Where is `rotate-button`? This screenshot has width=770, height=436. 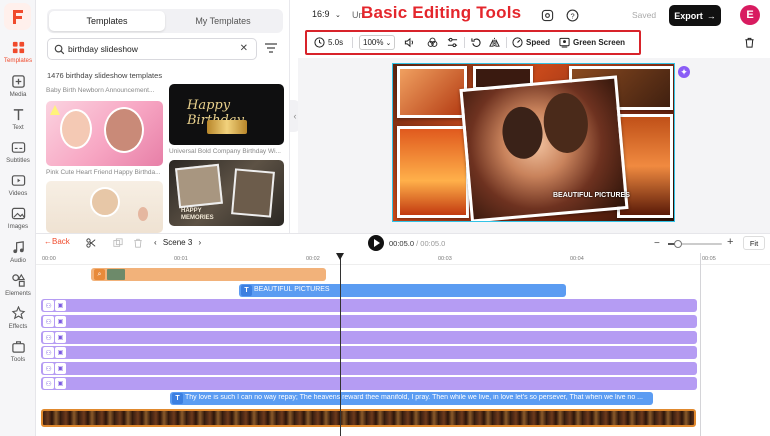 rotate-button is located at coordinates (476, 42).